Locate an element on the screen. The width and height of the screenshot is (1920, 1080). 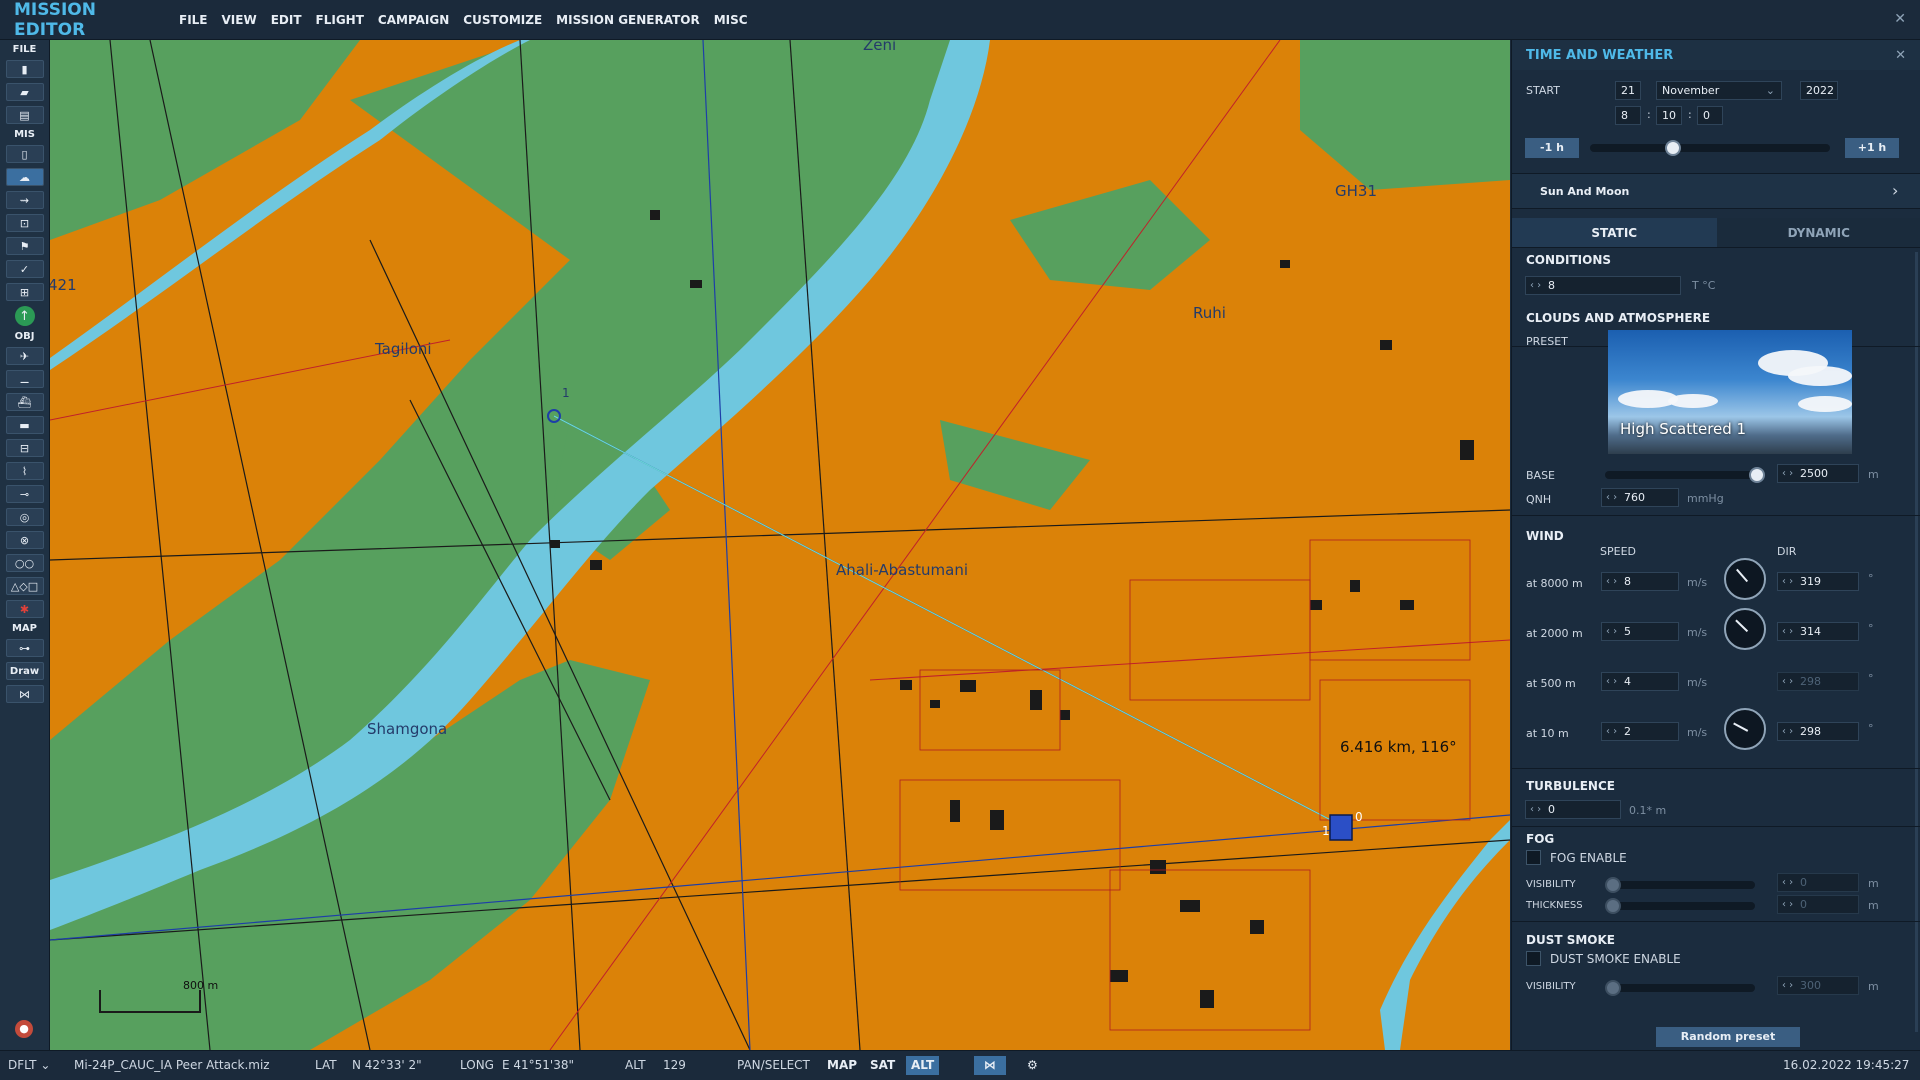
map-label-421: 421 is located at coordinates (63, 285).